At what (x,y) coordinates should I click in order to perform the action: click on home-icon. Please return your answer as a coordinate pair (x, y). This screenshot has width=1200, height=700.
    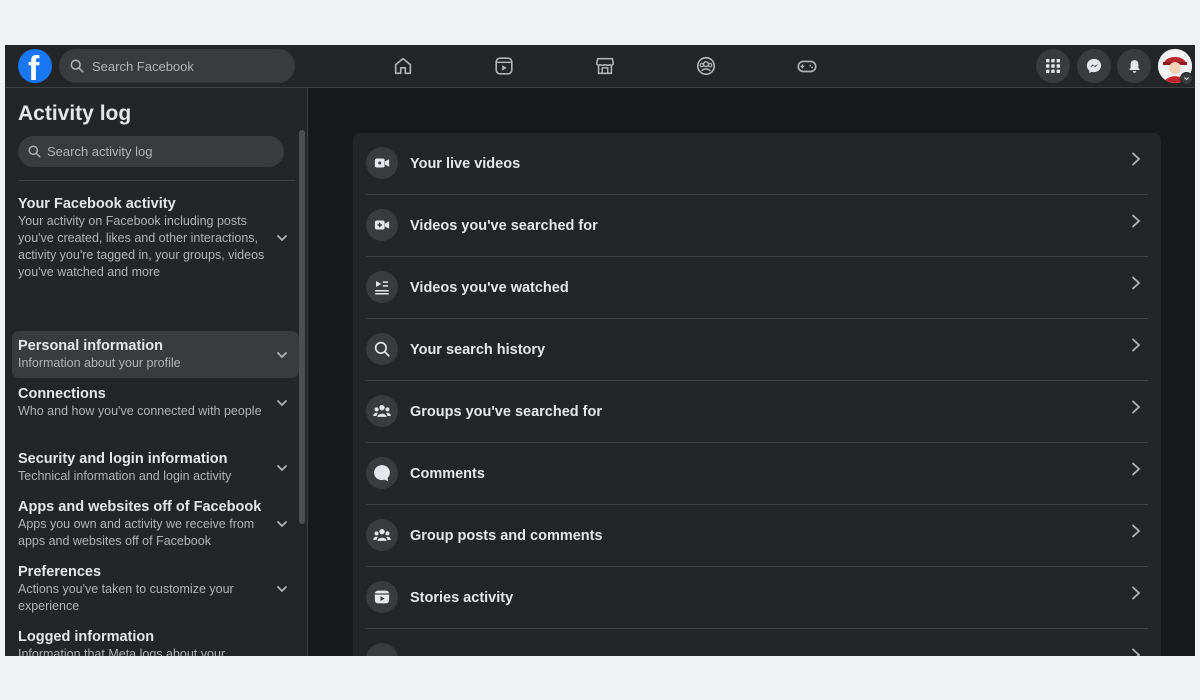
    Looking at the image, I should click on (403, 66).